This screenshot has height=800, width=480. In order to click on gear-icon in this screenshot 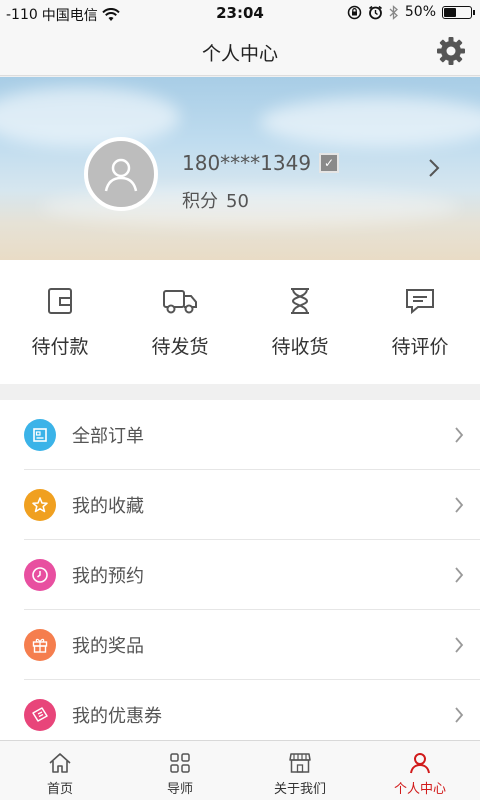, I will do `click(451, 51)`.